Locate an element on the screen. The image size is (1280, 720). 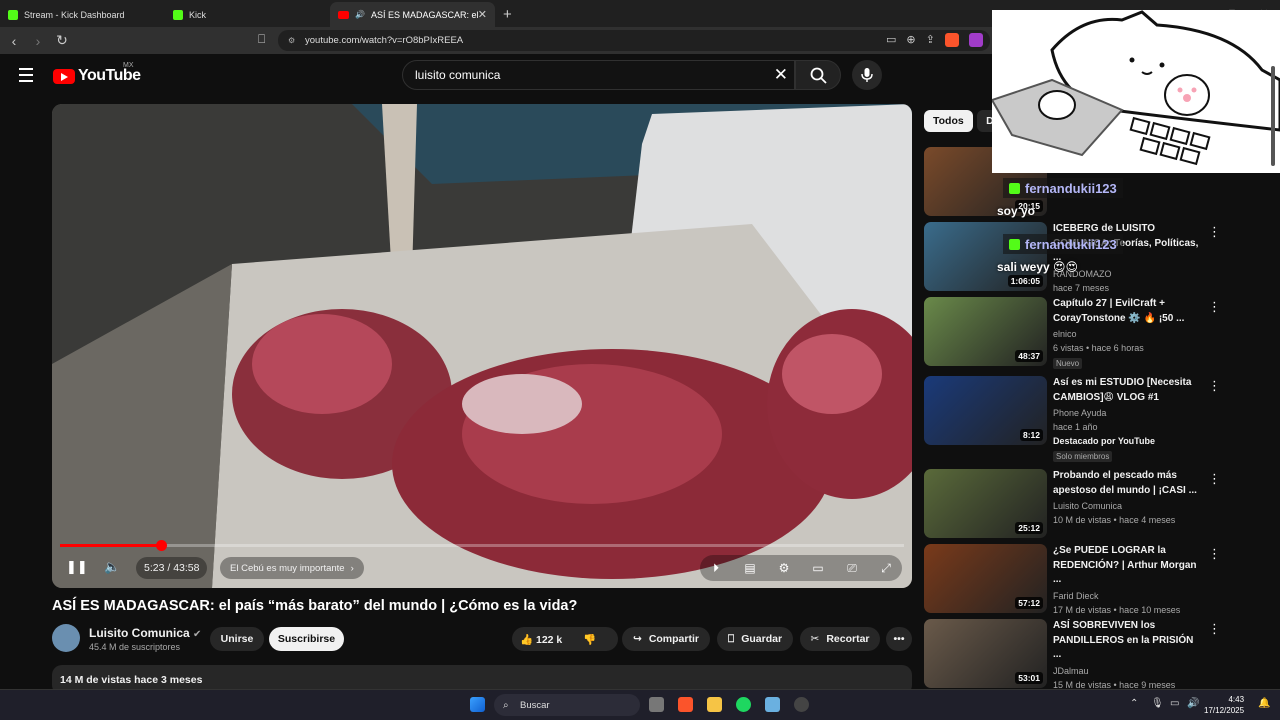
back-icon: ‹ is located at coordinates (14, 41).